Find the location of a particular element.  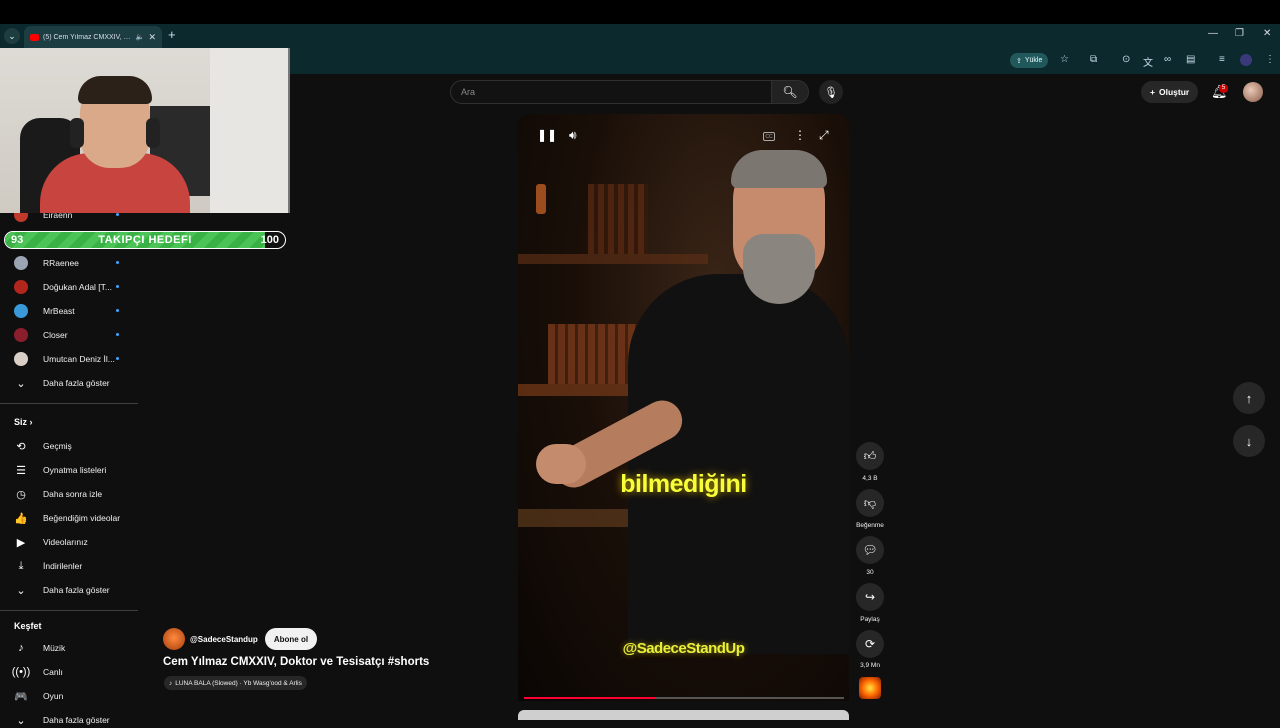

arrow-down-icon: ↓ is located at coordinates (1249, 441).